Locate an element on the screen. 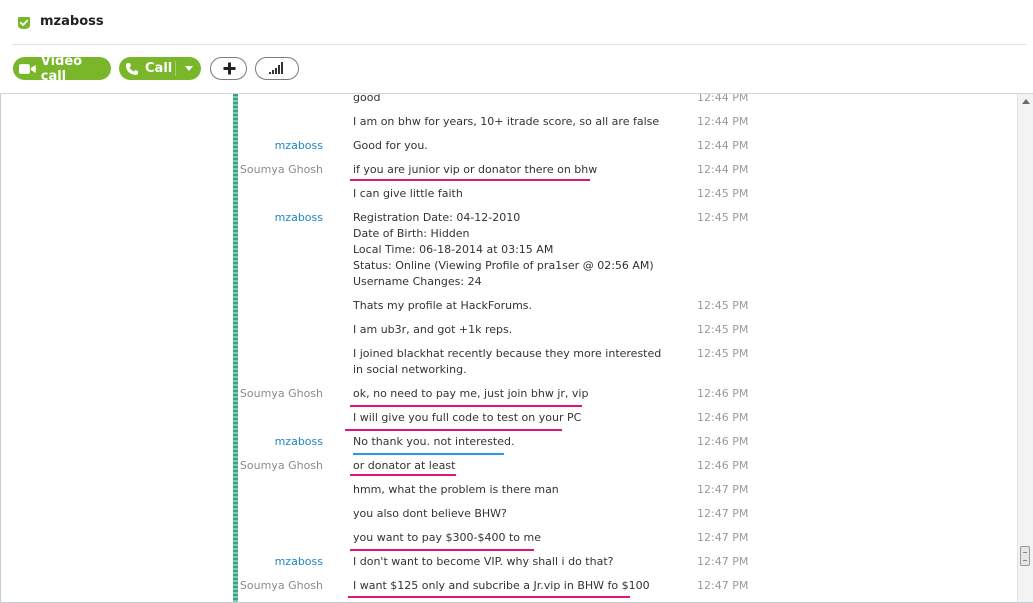 The width and height of the screenshot is (1033, 603). chat-message: good 12:44 PM is located at coordinates (500, 100).